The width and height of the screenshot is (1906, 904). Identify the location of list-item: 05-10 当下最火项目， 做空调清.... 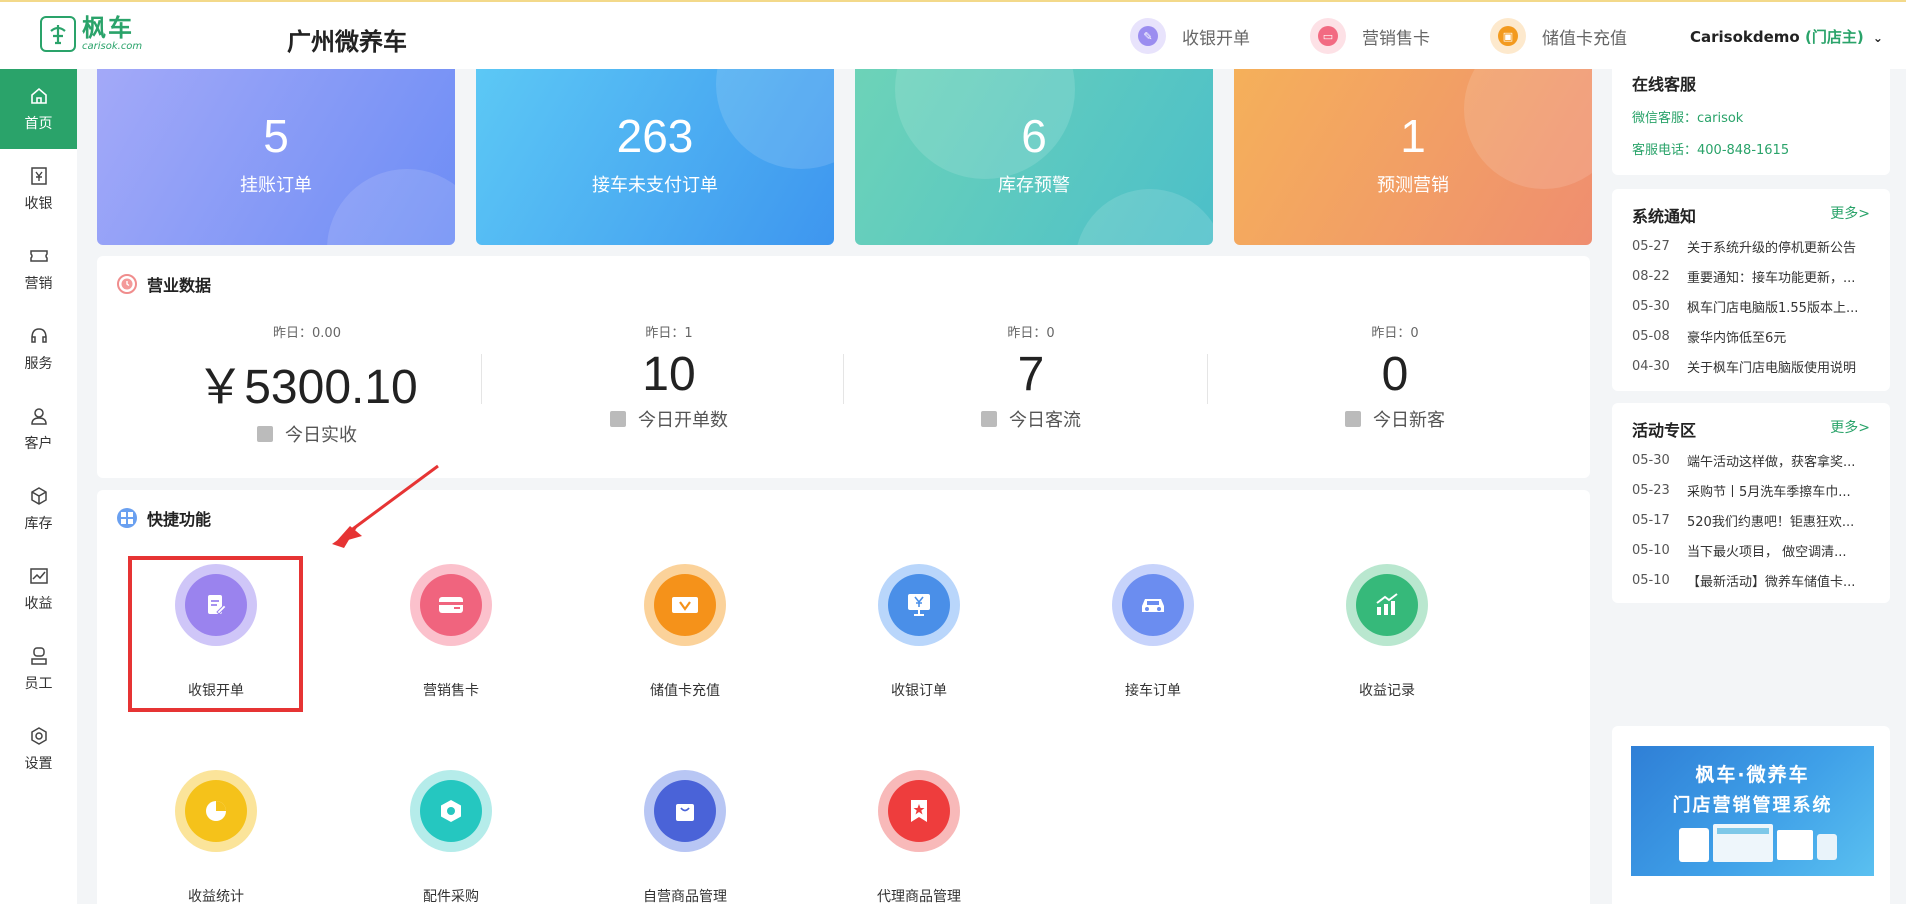
(1752, 550).